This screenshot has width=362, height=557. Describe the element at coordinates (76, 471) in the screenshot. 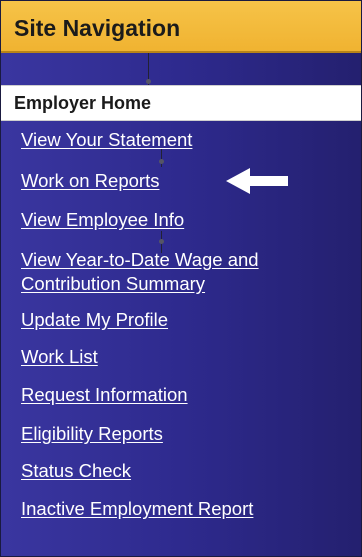

I see `nav-link-status-check: Status Check` at that location.